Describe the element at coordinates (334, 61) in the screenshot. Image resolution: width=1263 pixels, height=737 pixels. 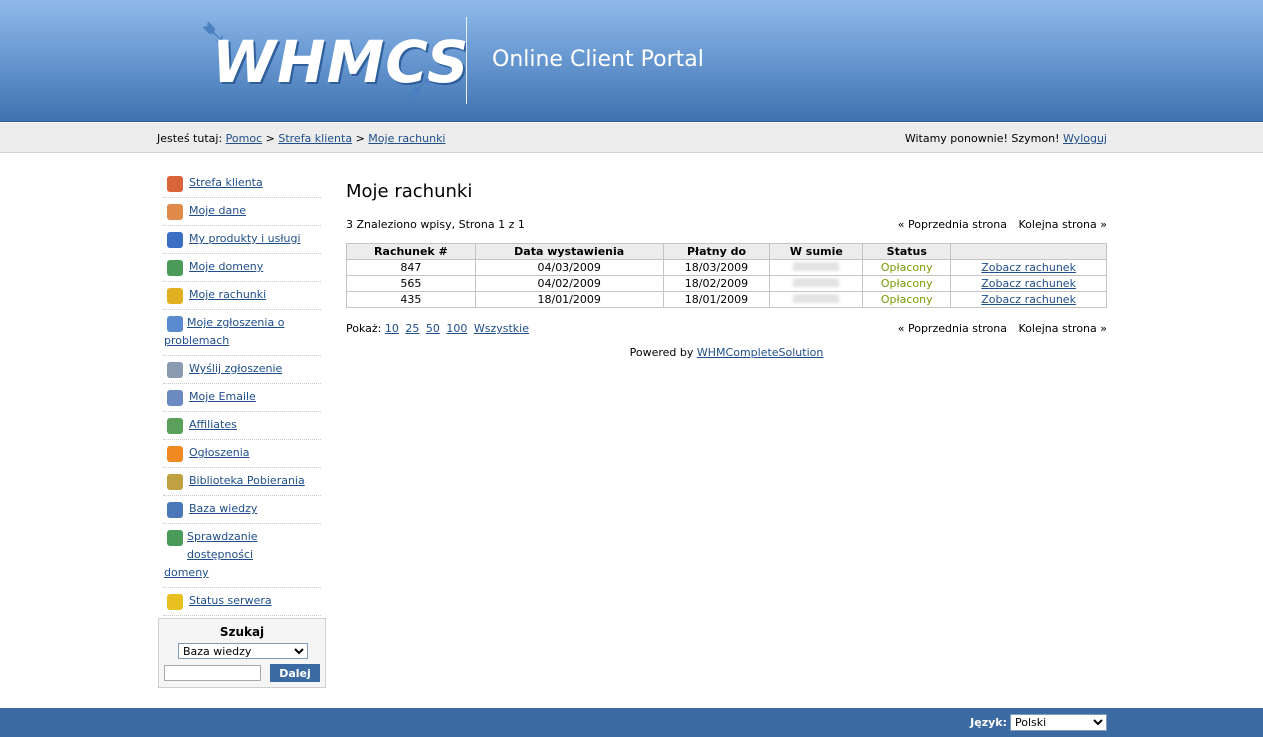
I see `whmcs-logo: ➷ WHMCS ➹` at that location.